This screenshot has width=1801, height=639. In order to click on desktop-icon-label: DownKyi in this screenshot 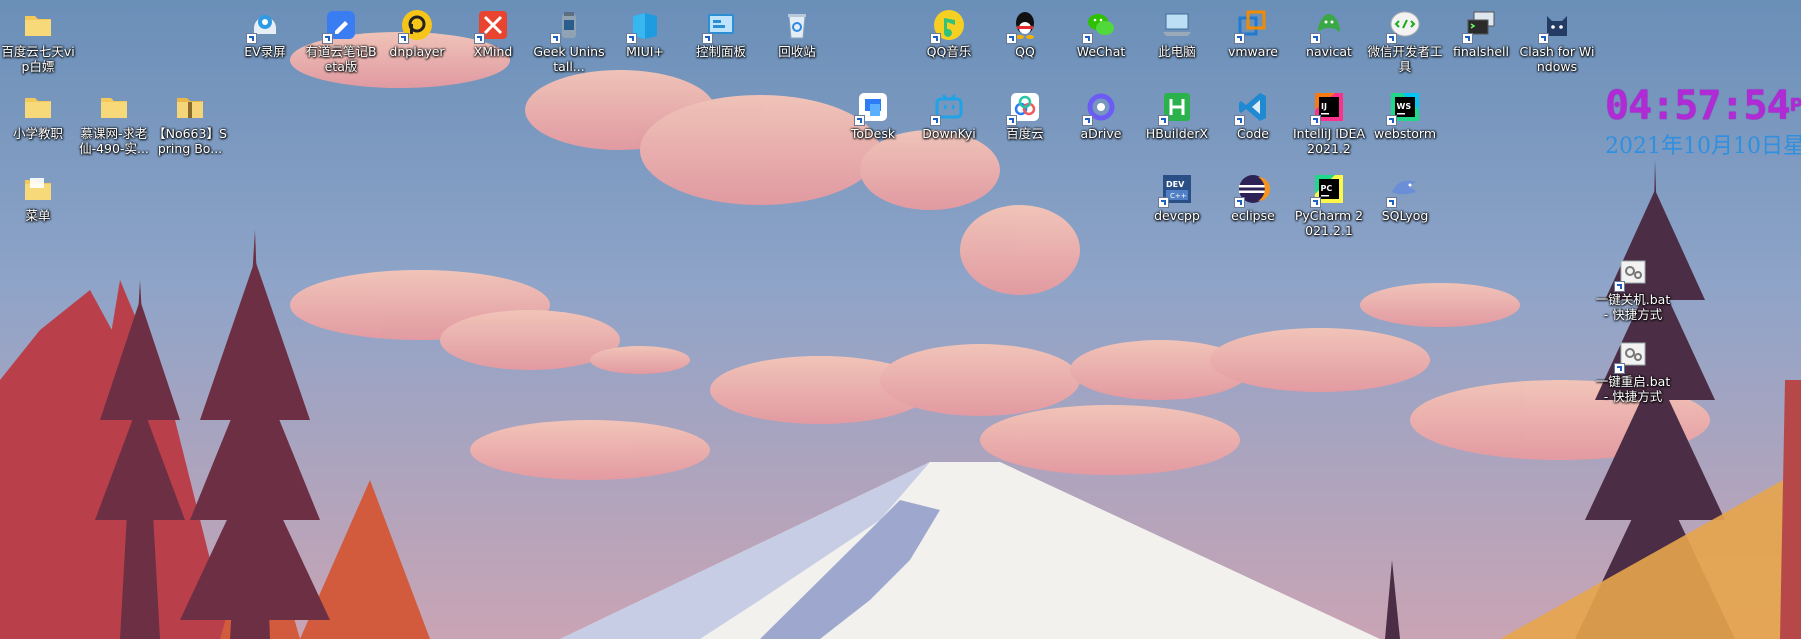, I will do `click(949, 133)`.